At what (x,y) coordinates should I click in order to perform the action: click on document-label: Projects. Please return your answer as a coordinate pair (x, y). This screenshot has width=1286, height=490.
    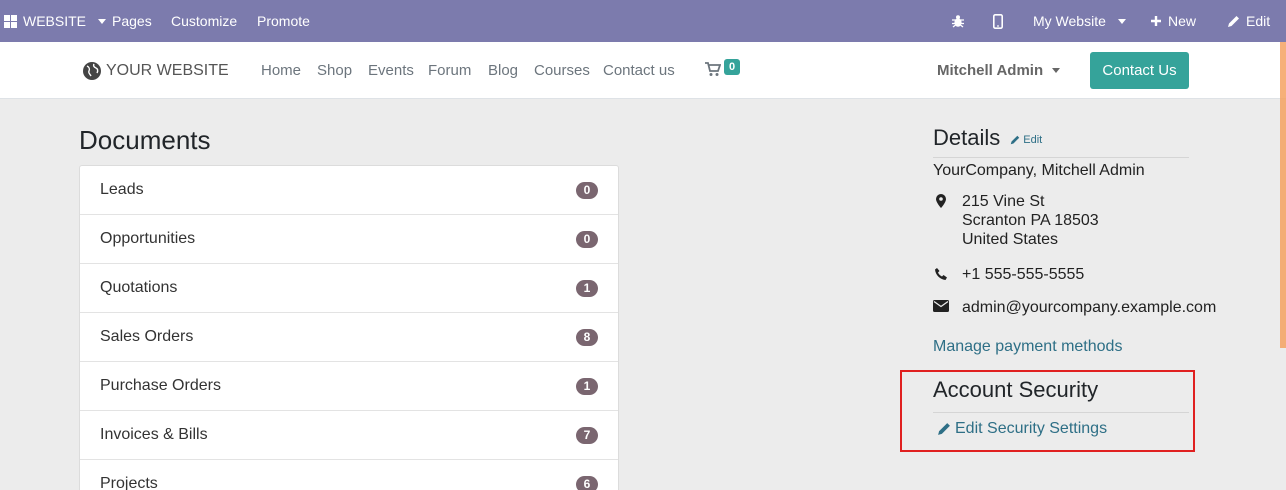
    Looking at the image, I should click on (129, 482).